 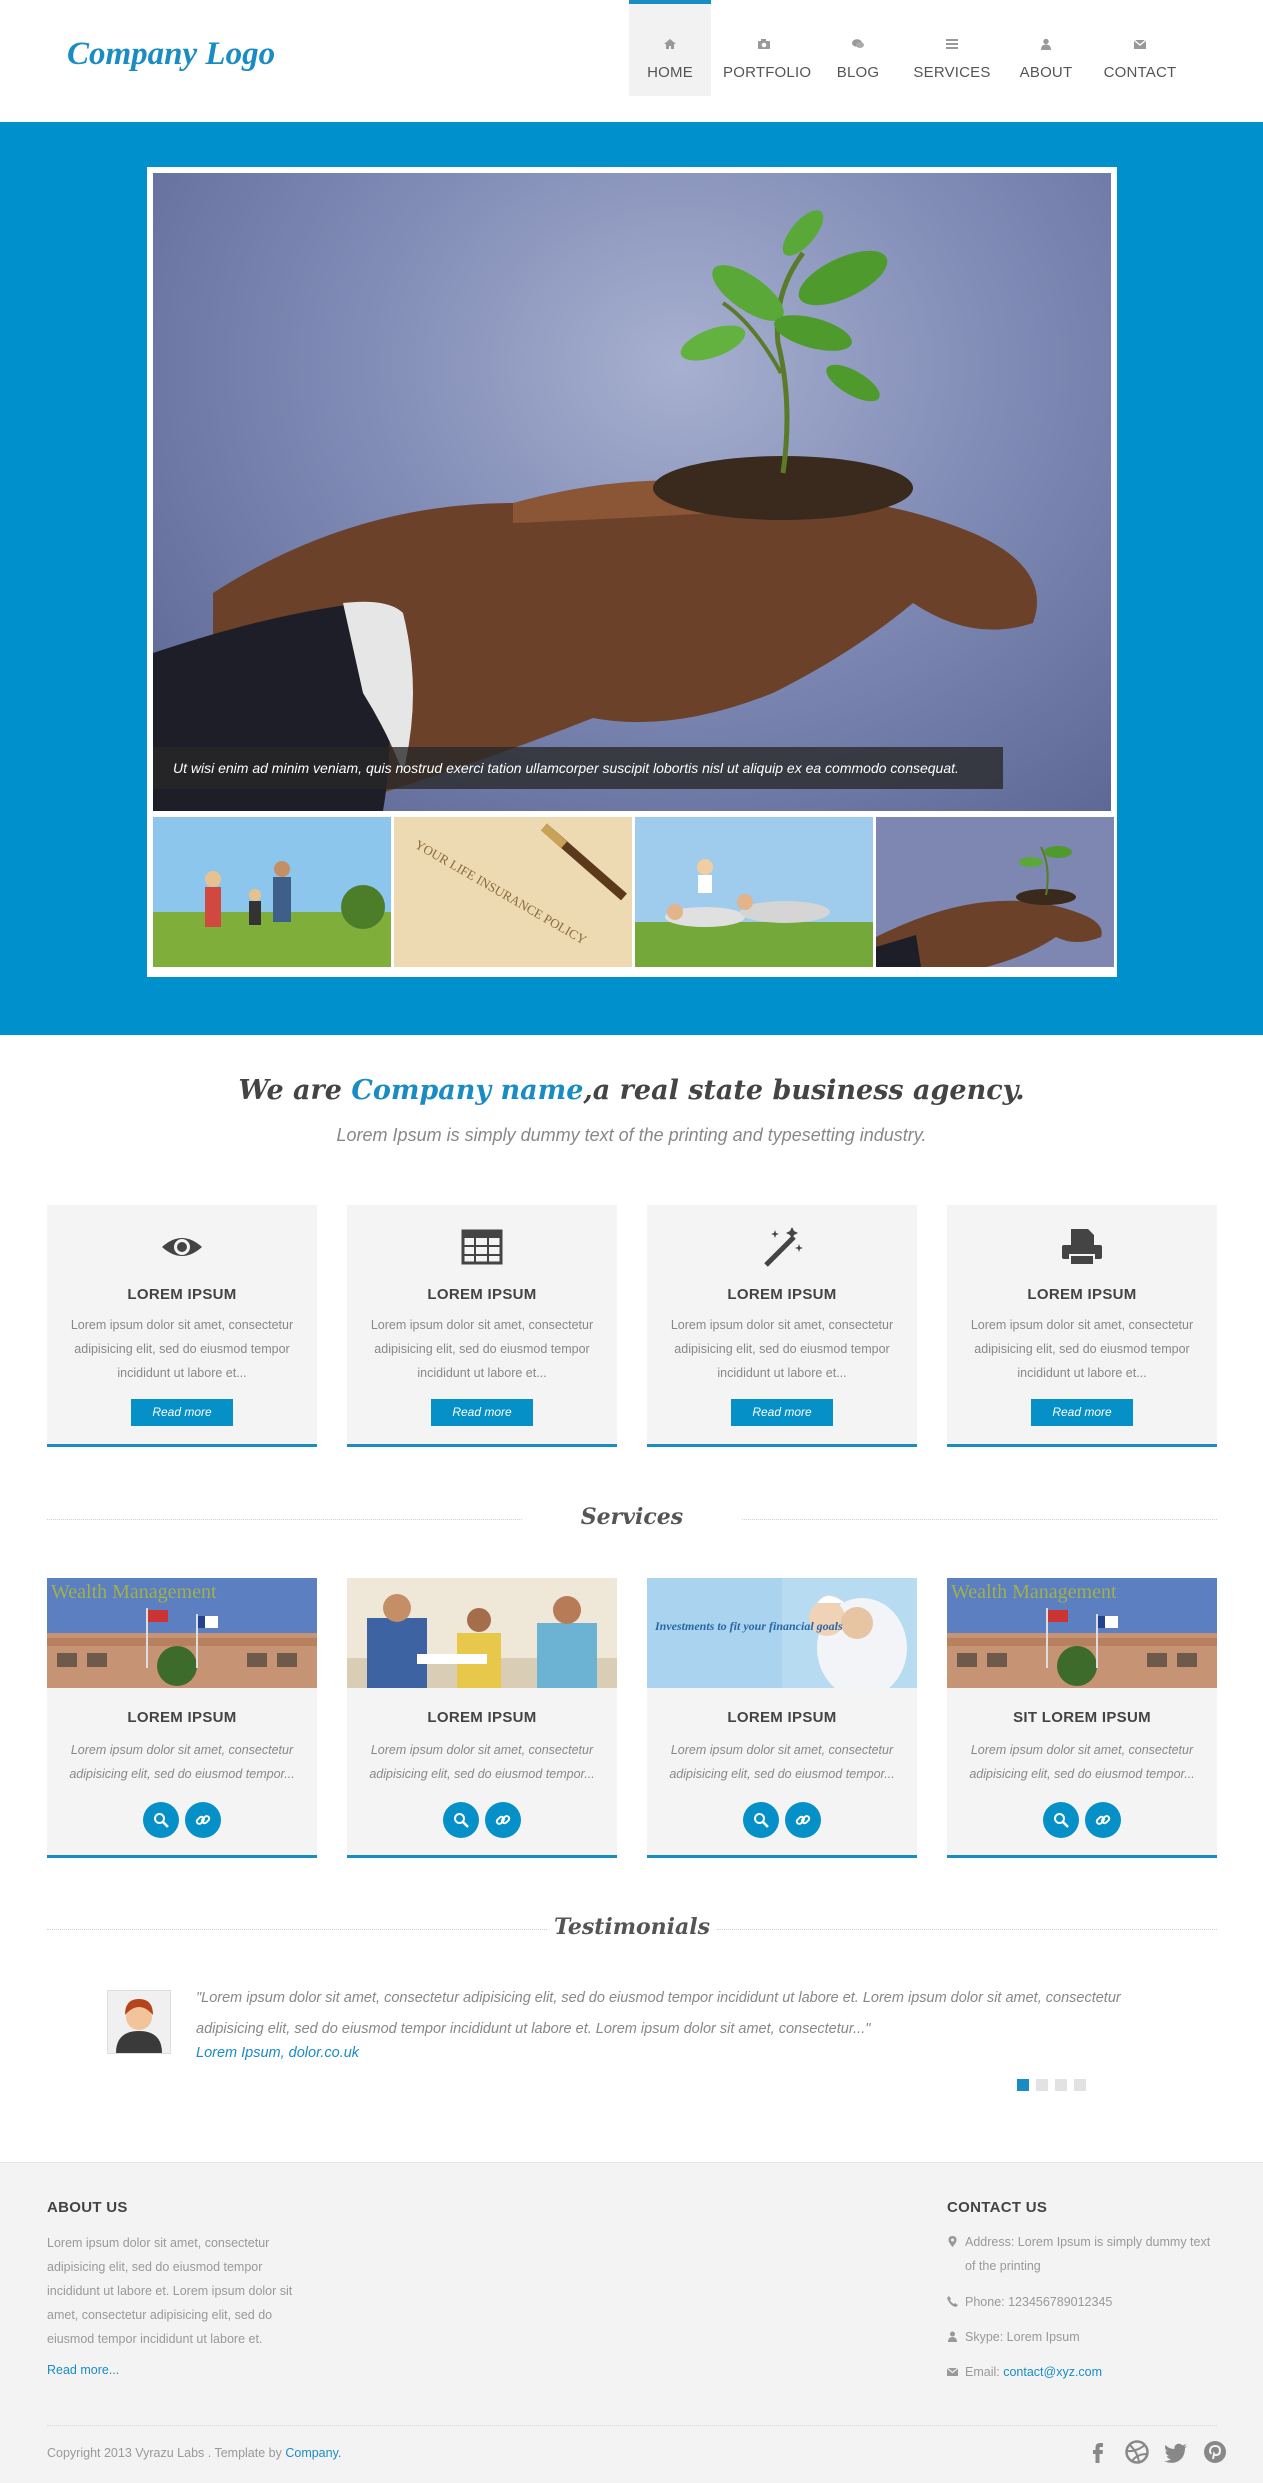 I want to click on contact-skype: Skype: Lorem Ipsum, so click(x=1082, y=2337).